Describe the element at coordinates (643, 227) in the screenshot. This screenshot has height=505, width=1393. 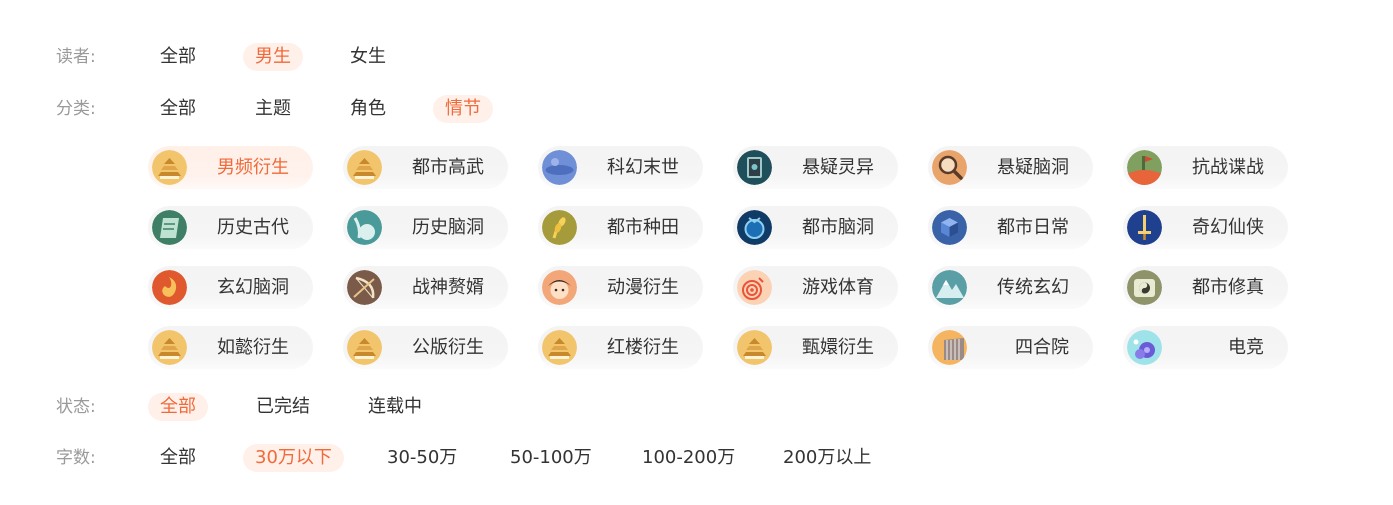
I see `plot-tag-label: 都市种田` at that location.